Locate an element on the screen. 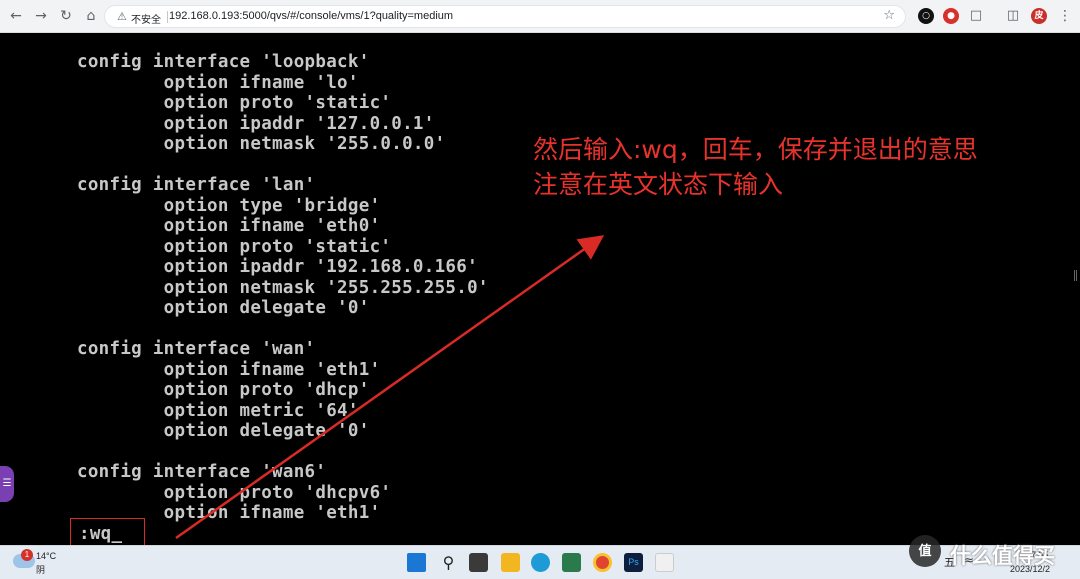 This screenshot has height=579, width=1080. extensions-puzzle-icon: □ is located at coordinates (976, 16).